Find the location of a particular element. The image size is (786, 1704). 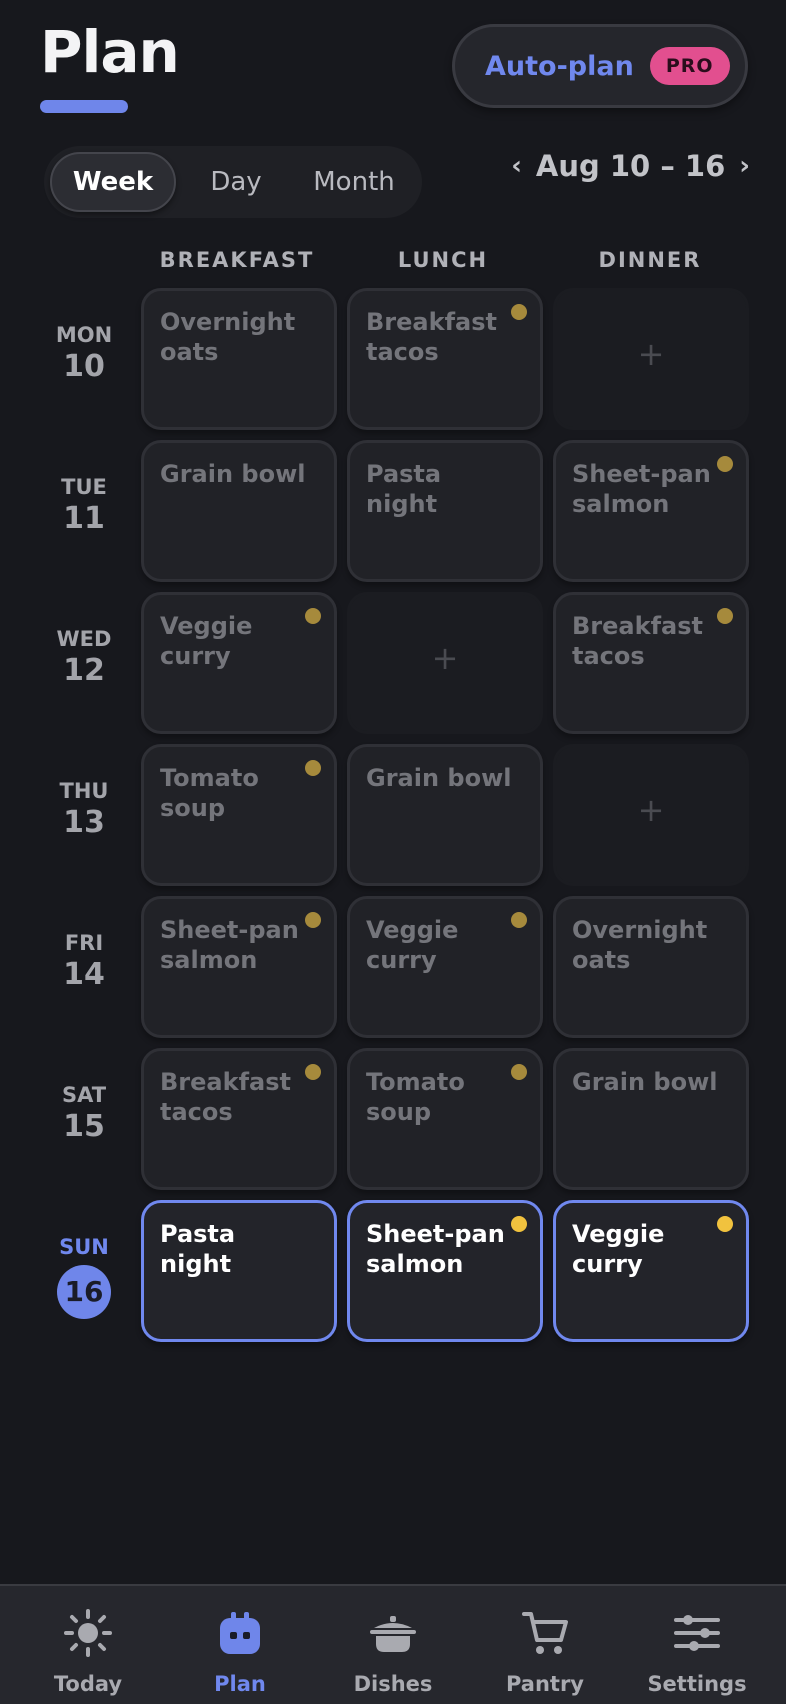

sliders-icon is located at coordinates (697, 1633).